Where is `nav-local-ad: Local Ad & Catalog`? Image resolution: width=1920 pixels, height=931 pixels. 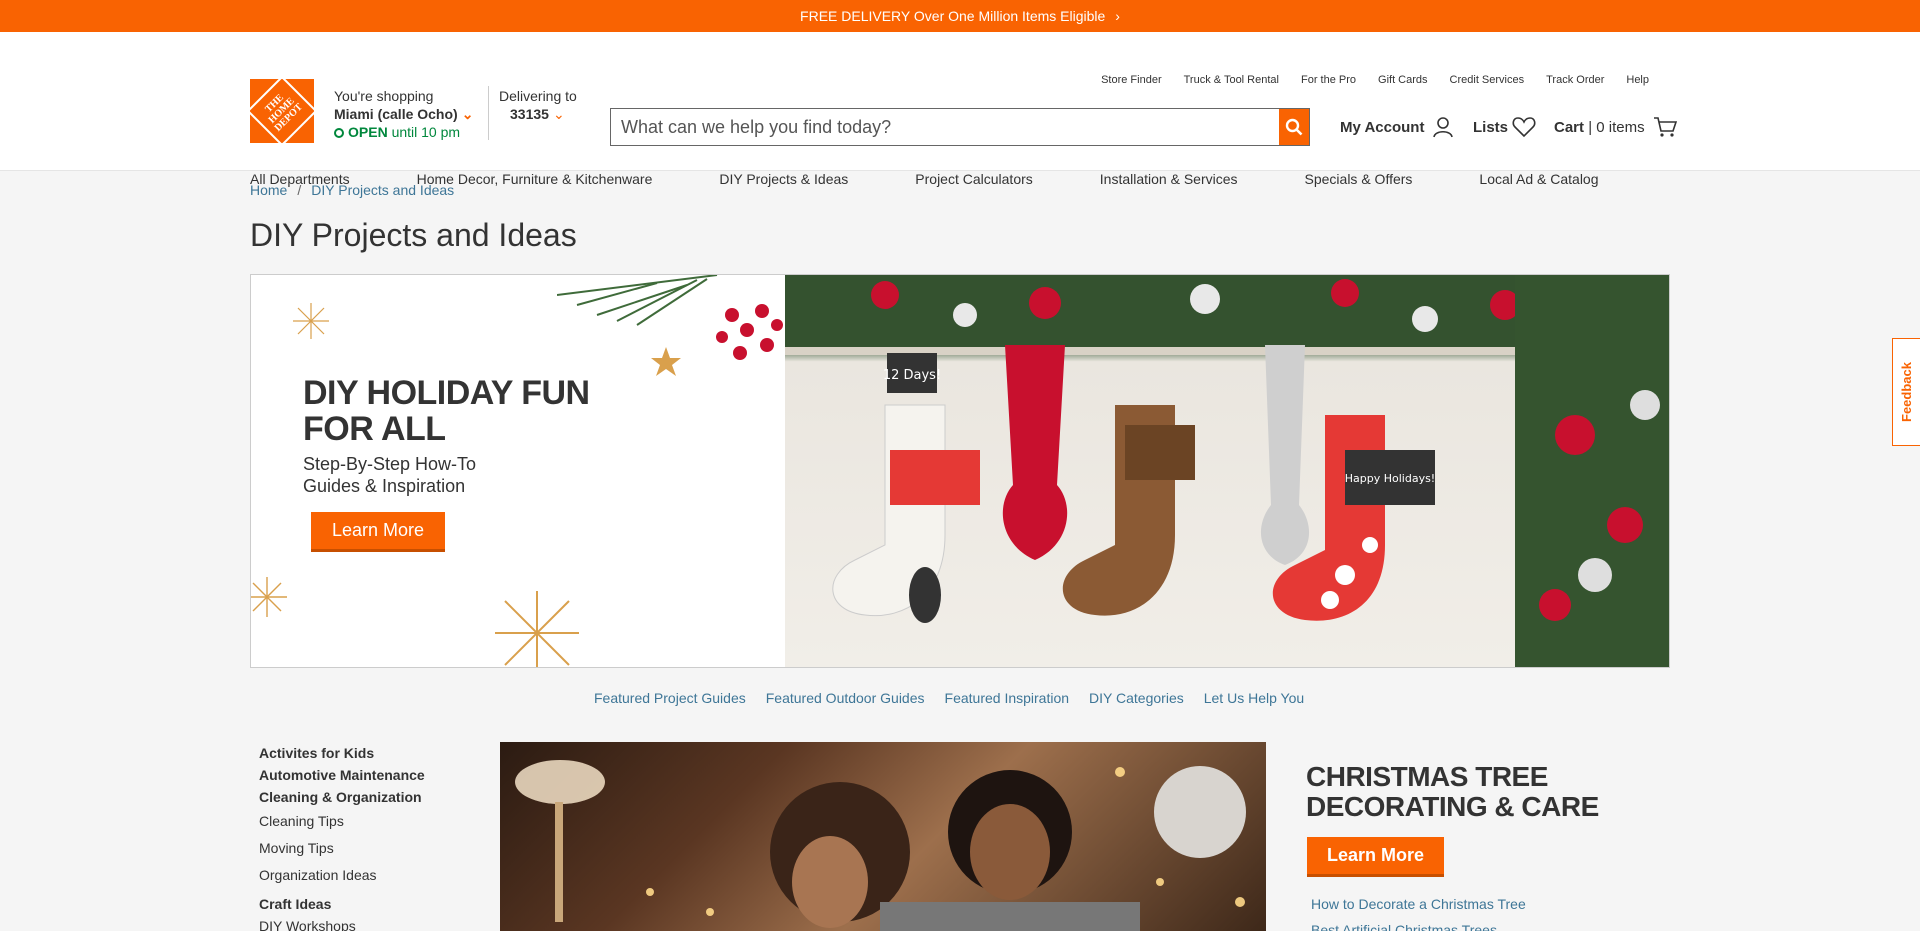
nav-local-ad: Local Ad & Catalog is located at coordinates (1538, 179).